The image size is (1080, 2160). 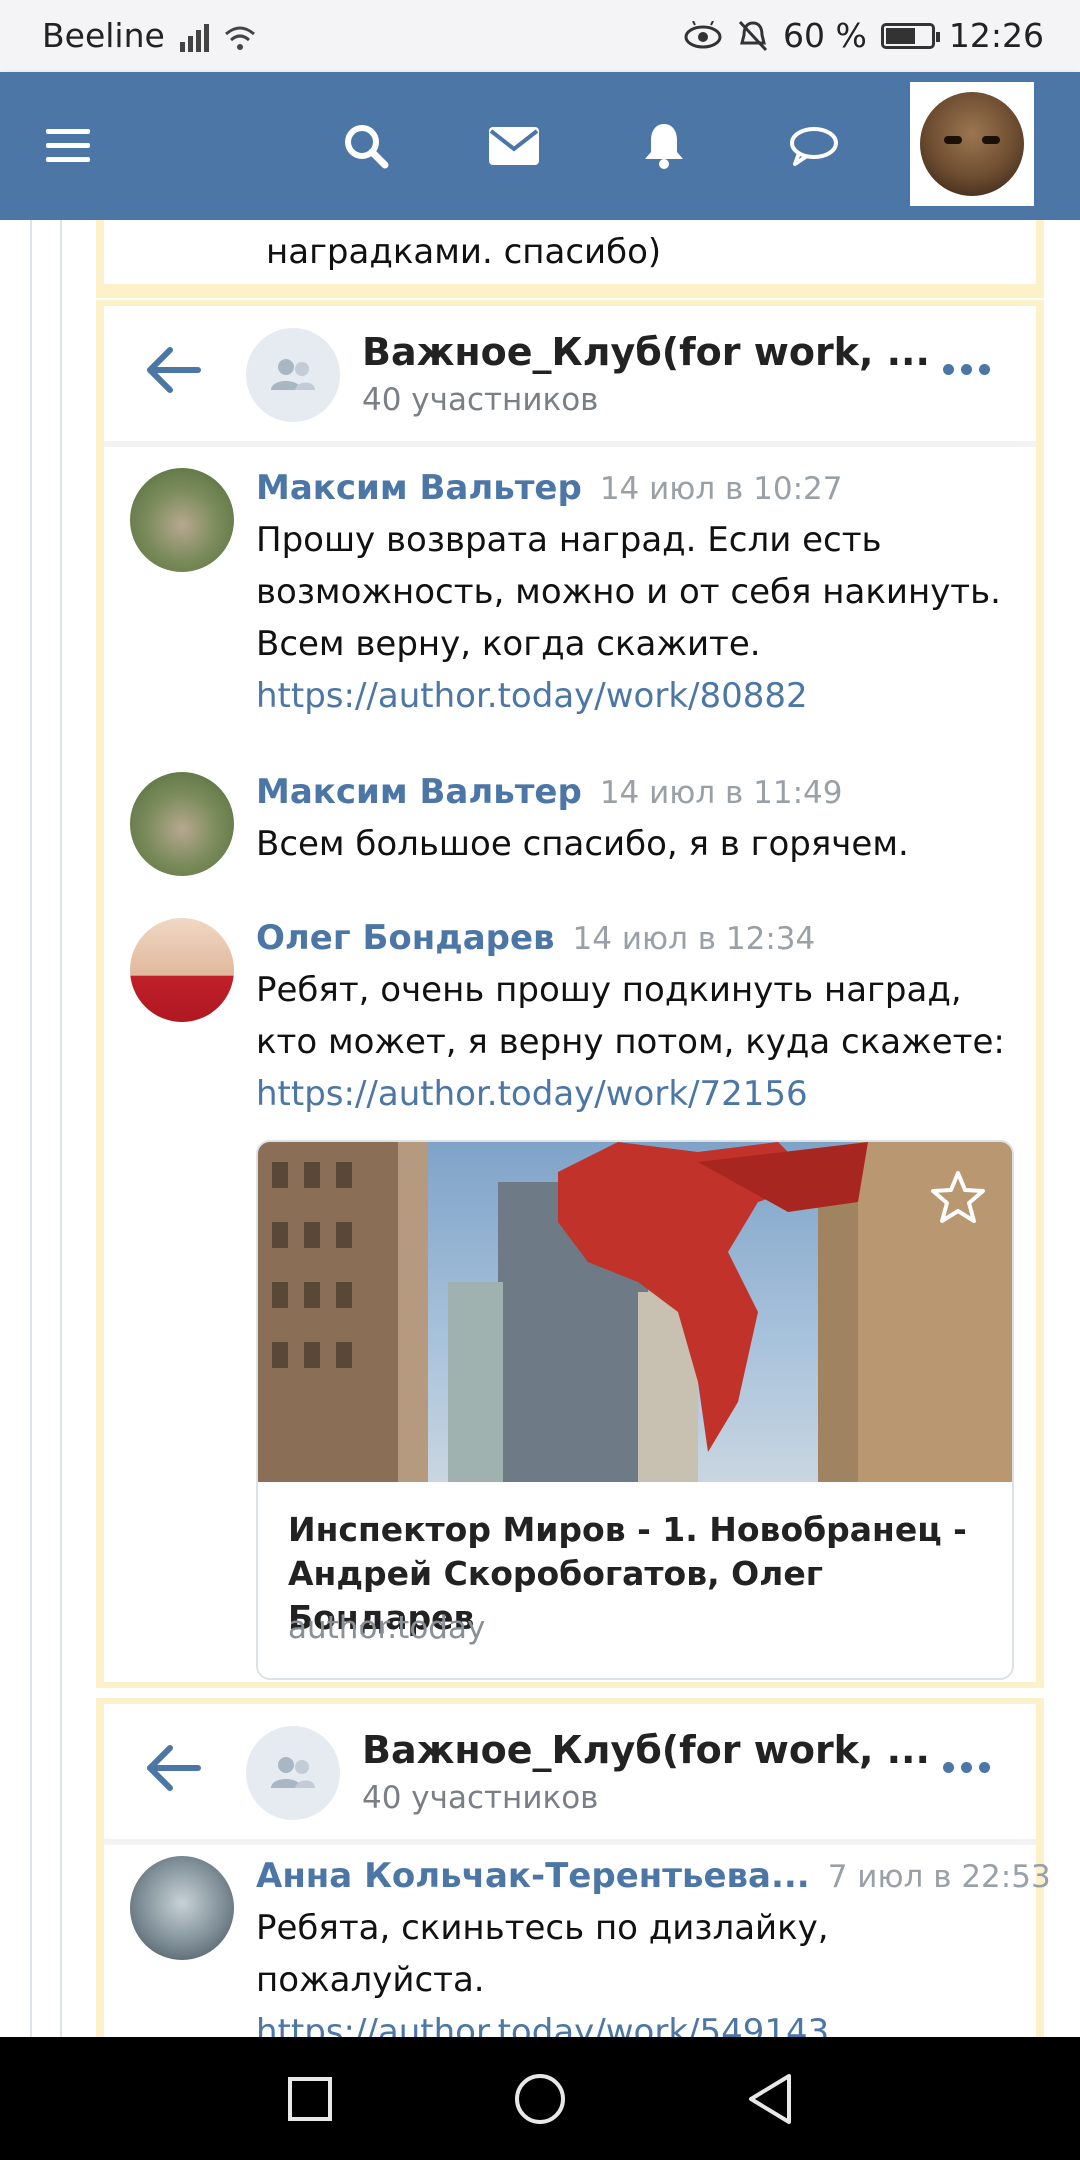 What do you see at coordinates (910, 35) in the screenshot?
I see `battery-icon` at bounding box center [910, 35].